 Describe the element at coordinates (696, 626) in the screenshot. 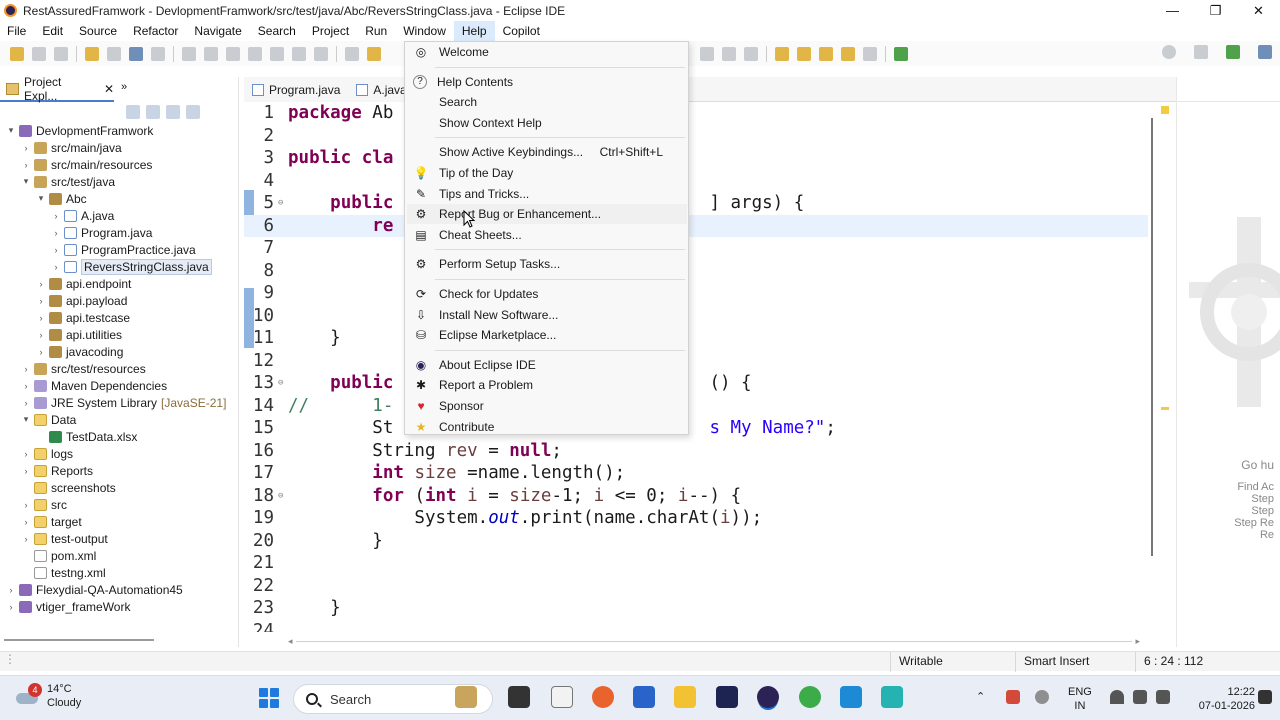

I see `code-line: 24` at that location.